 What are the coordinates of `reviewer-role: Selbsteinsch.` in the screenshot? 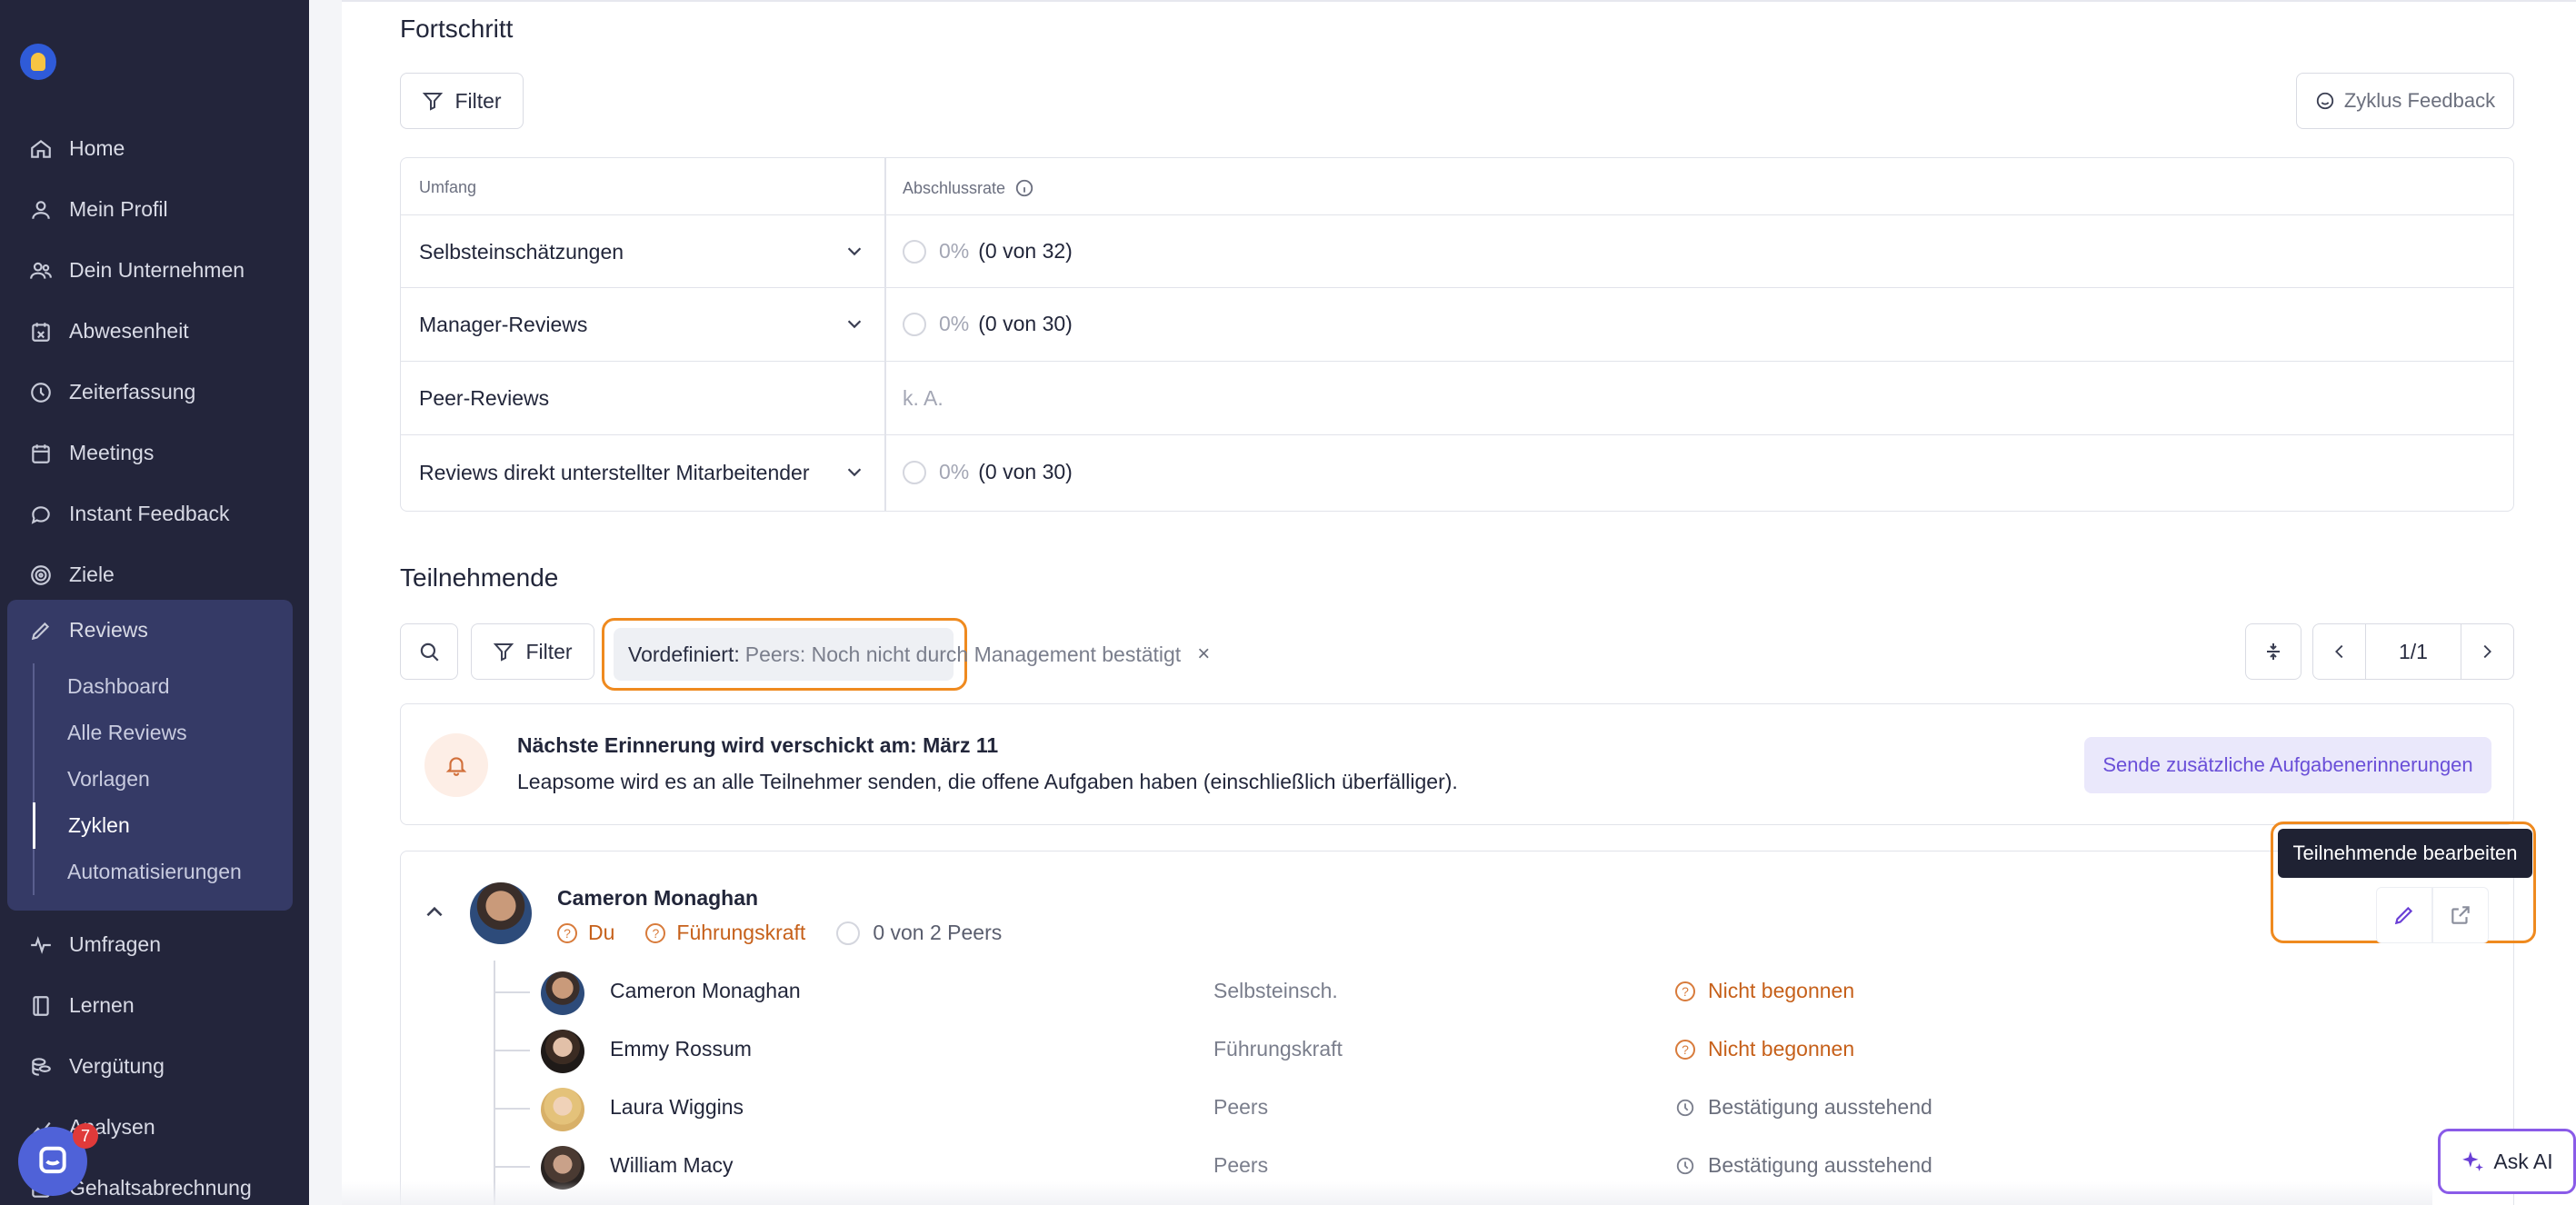 It's located at (1275, 991).